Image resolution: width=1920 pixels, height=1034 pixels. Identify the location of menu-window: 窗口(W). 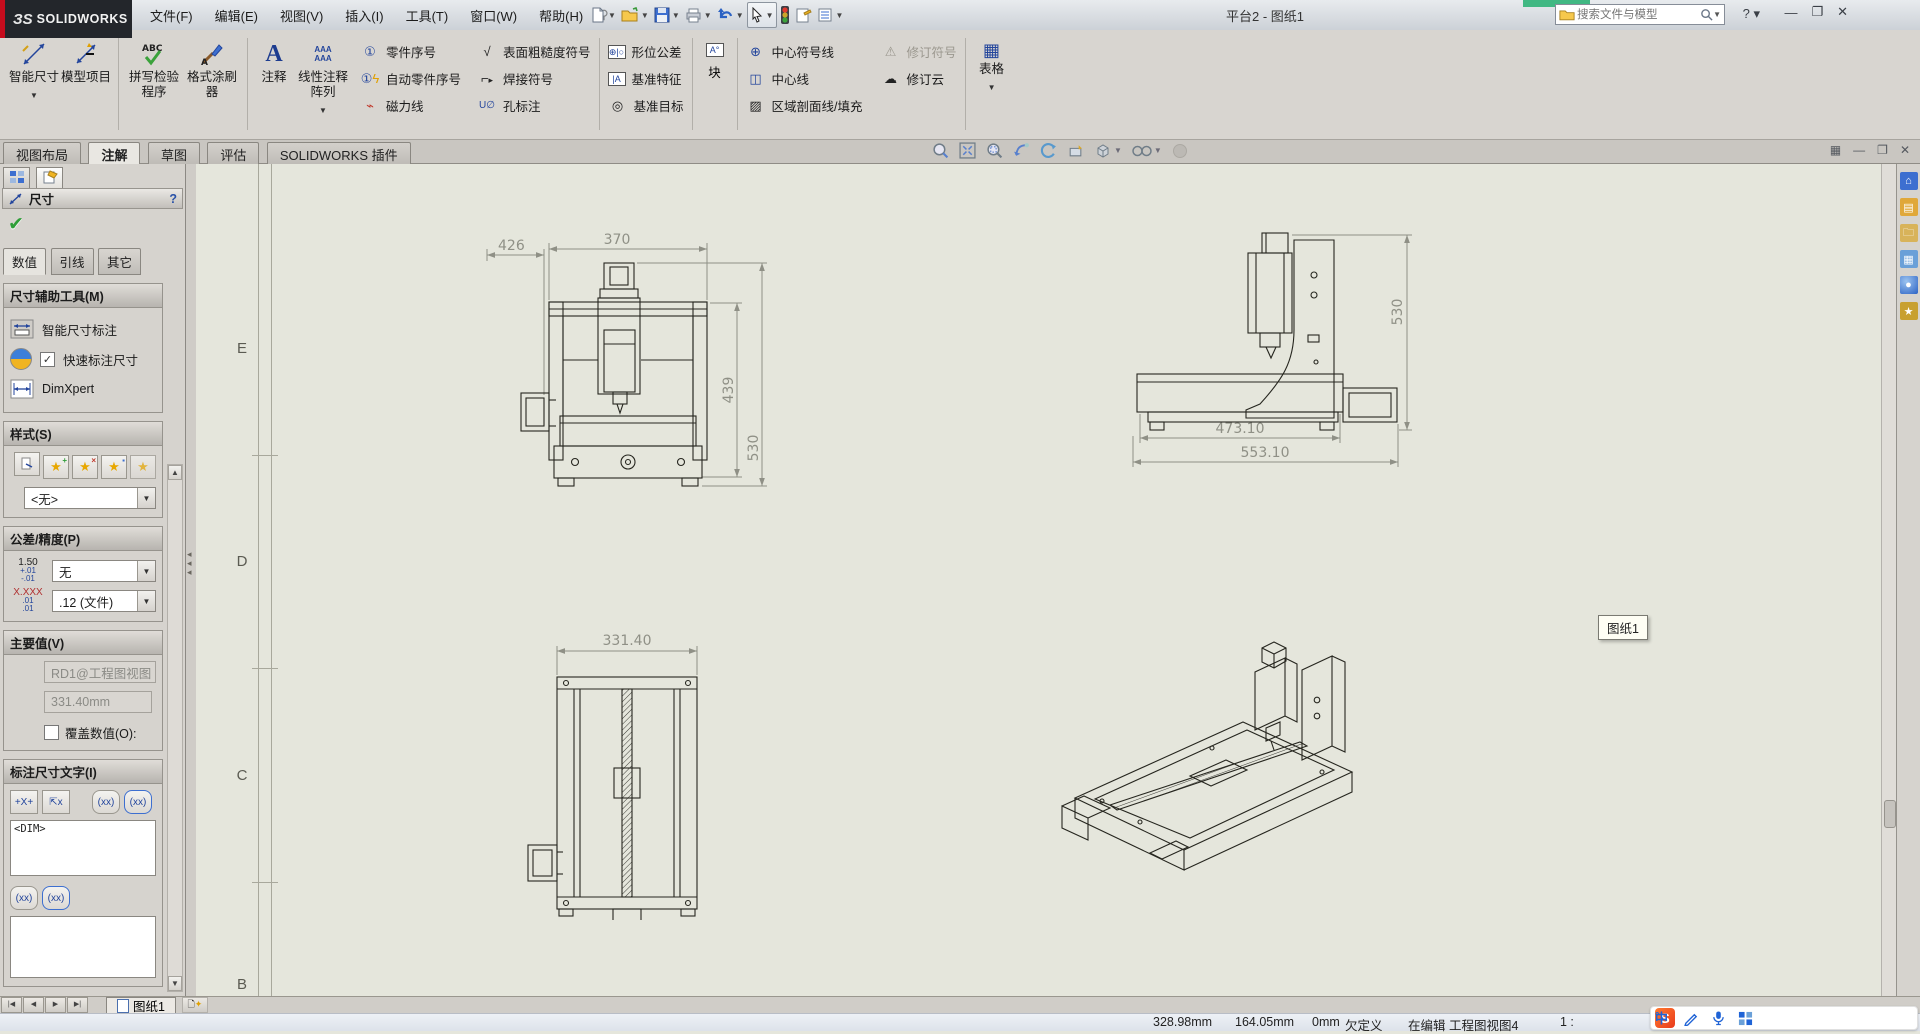
(493, 15).